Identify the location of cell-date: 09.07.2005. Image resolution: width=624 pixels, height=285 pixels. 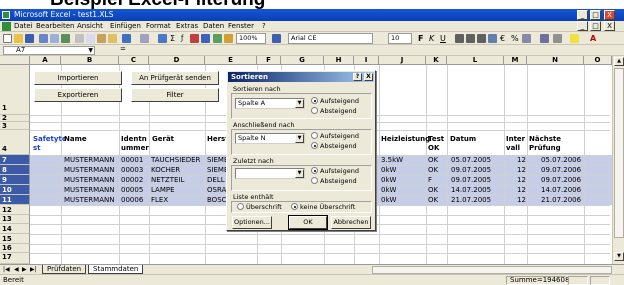
(471, 180).